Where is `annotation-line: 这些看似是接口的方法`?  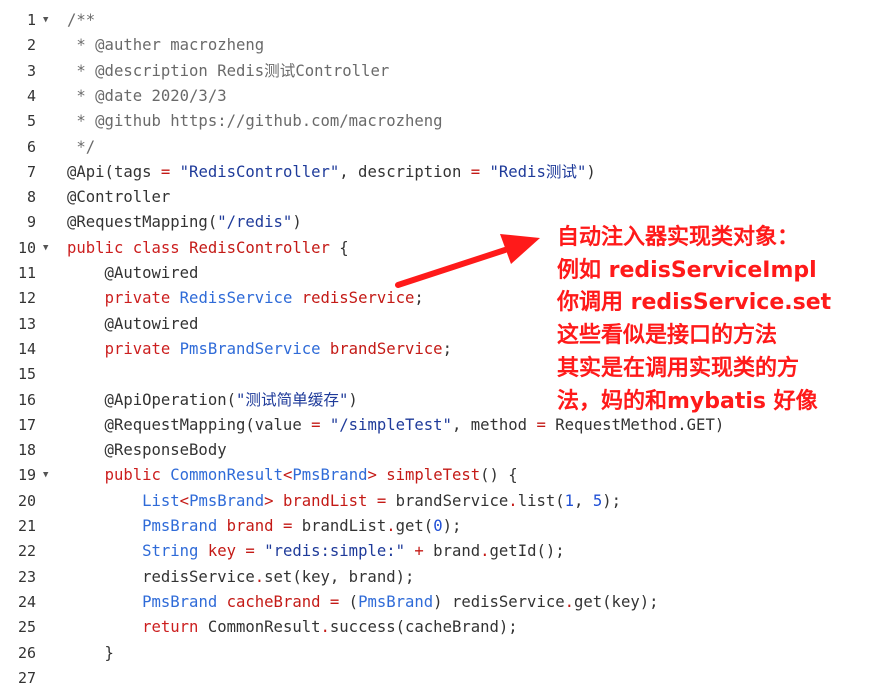 annotation-line: 这些看似是接口的方法 is located at coordinates (667, 336).